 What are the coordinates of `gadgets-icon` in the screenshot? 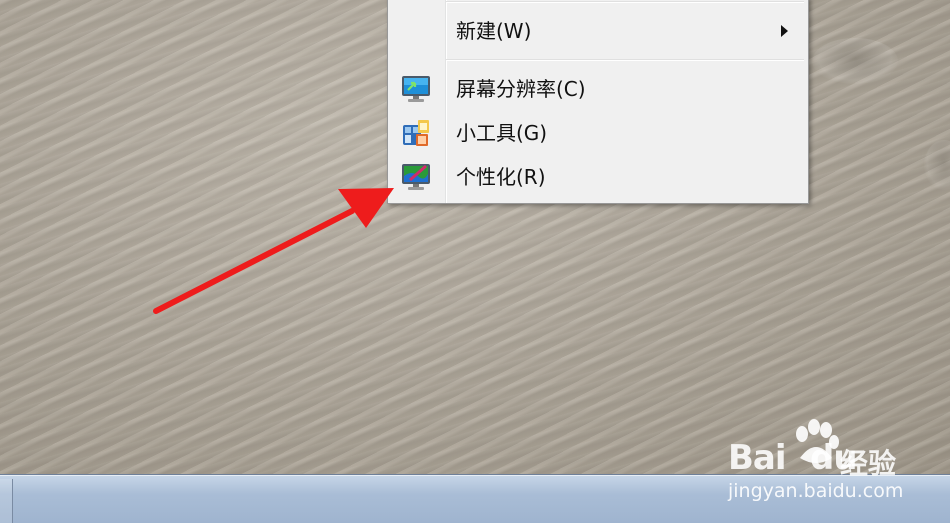 It's located at (416, 133).